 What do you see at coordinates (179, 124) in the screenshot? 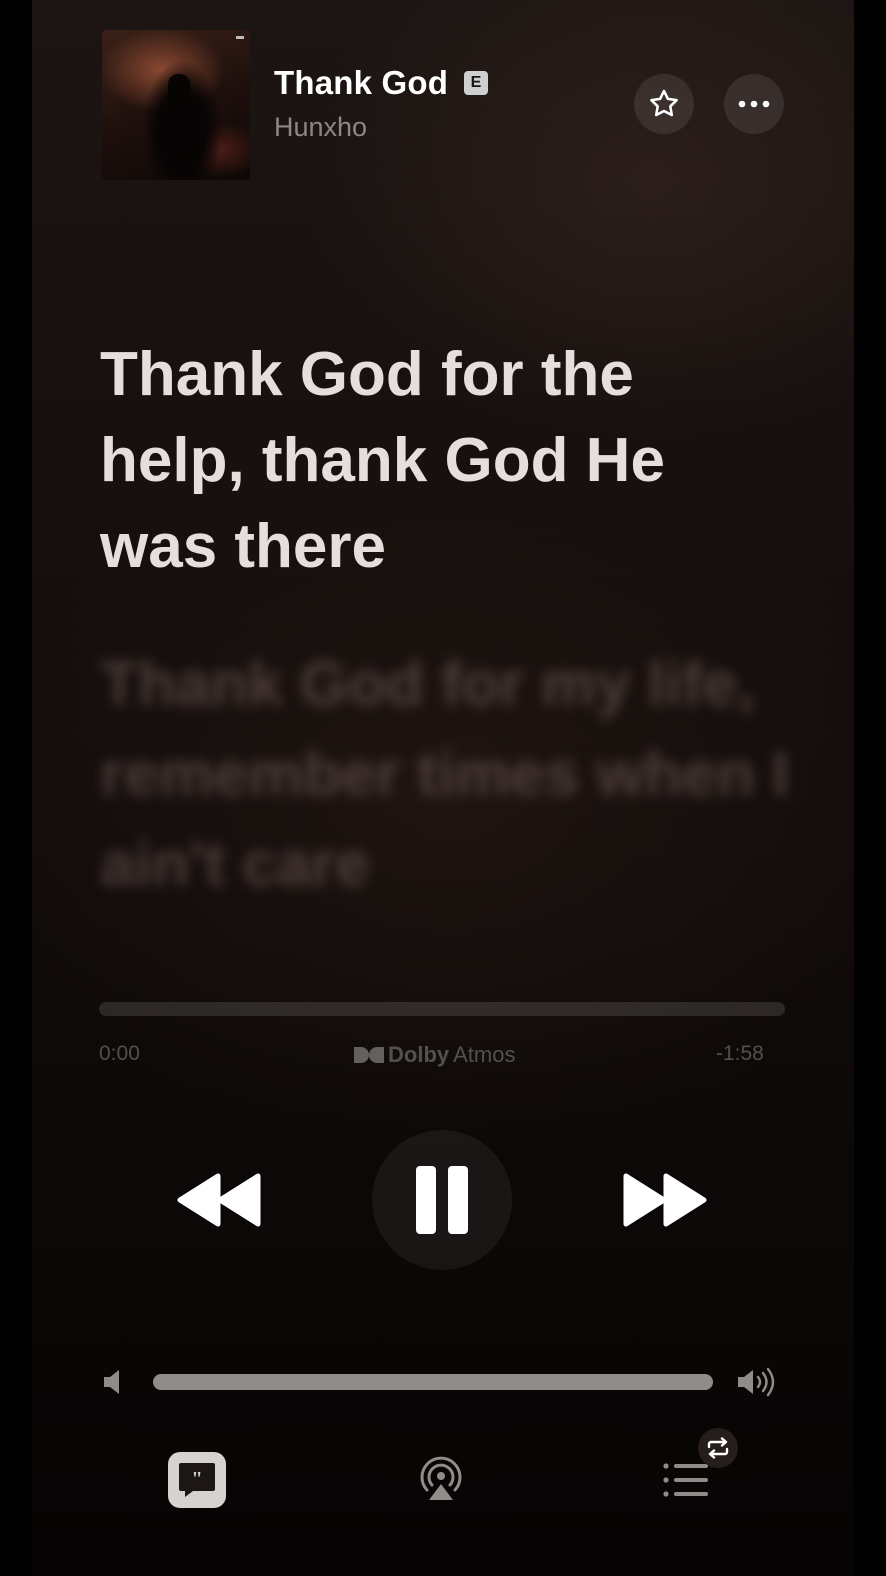
I see `artwork-figure` at bounding box center [179, 124].